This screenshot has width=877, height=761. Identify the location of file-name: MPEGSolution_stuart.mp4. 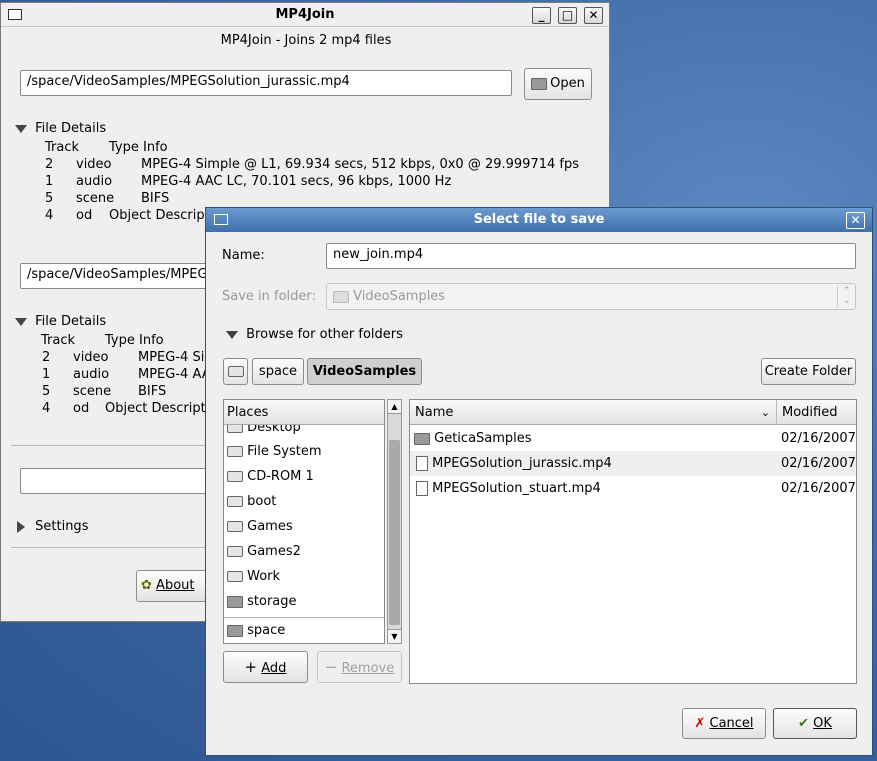
(516, 488).